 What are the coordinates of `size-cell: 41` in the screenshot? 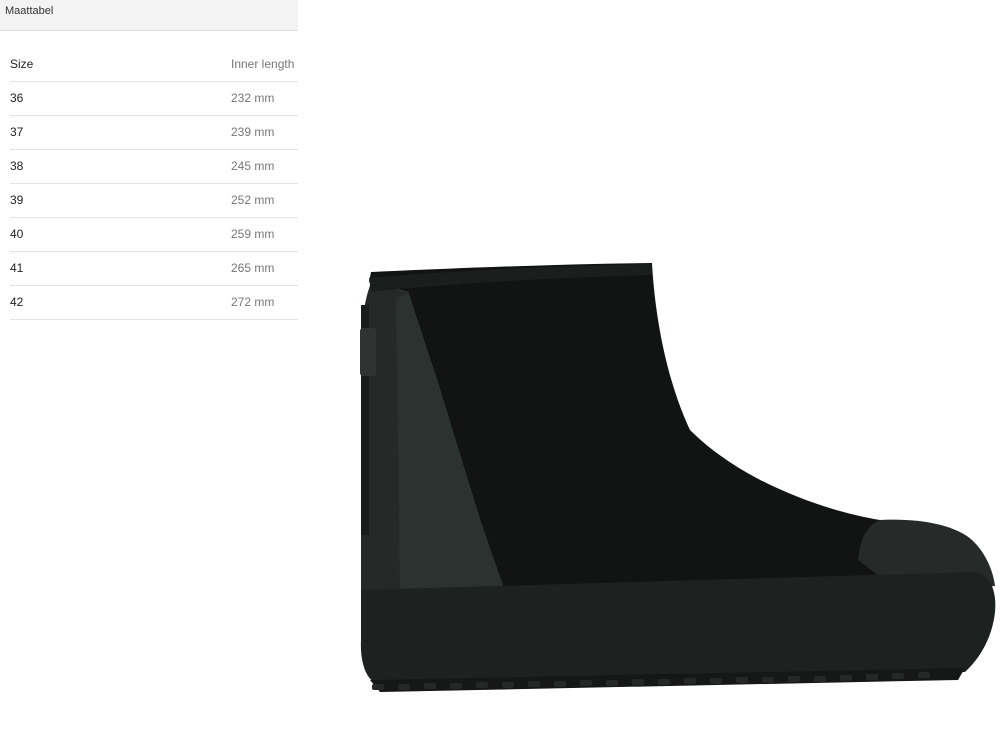 It's located at (120, 268).